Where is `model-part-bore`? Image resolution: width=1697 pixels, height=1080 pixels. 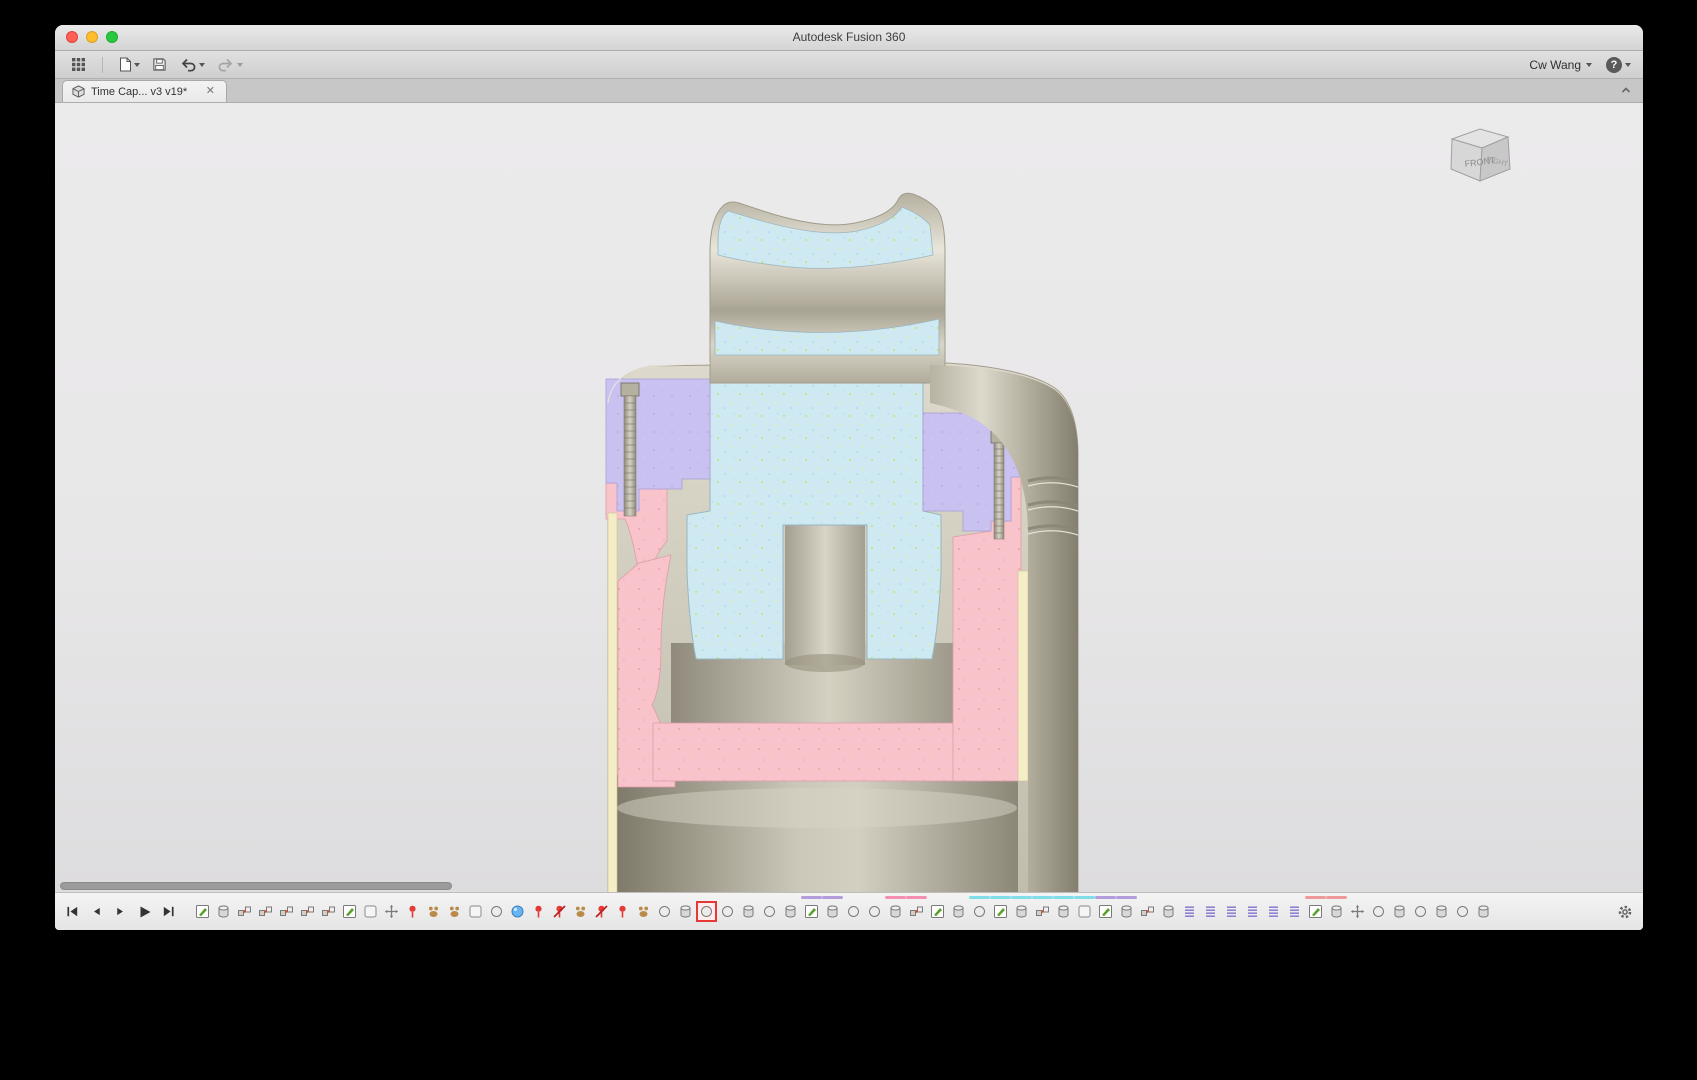
model-part-bore is located at coordinates (825, 594).